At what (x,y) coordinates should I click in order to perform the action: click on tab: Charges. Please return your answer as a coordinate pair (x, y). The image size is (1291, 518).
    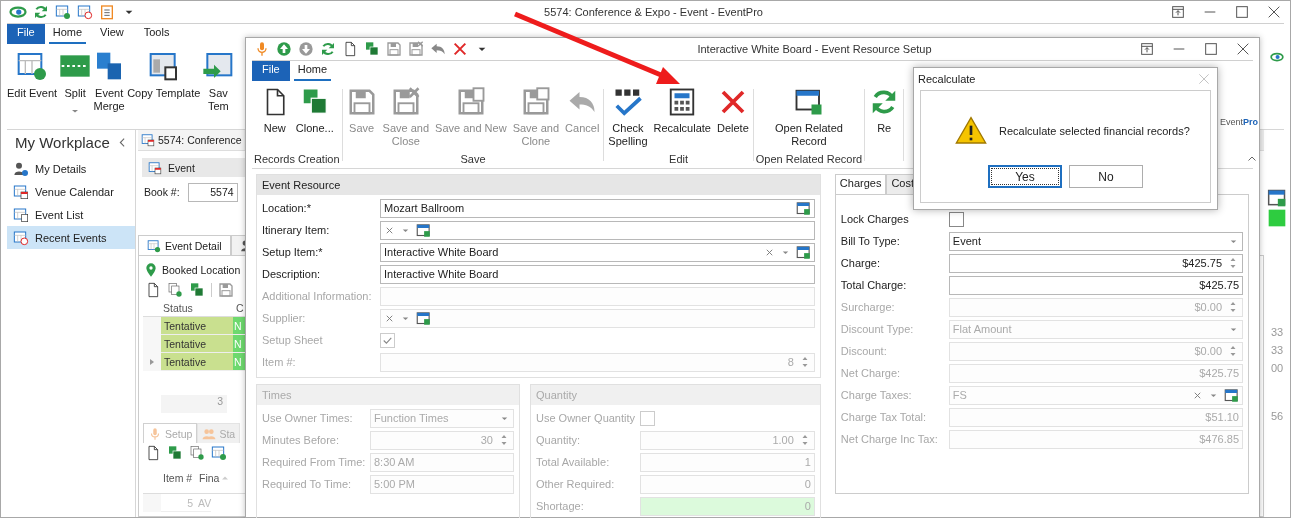
    Looking at the image, I should click on (860, 184).